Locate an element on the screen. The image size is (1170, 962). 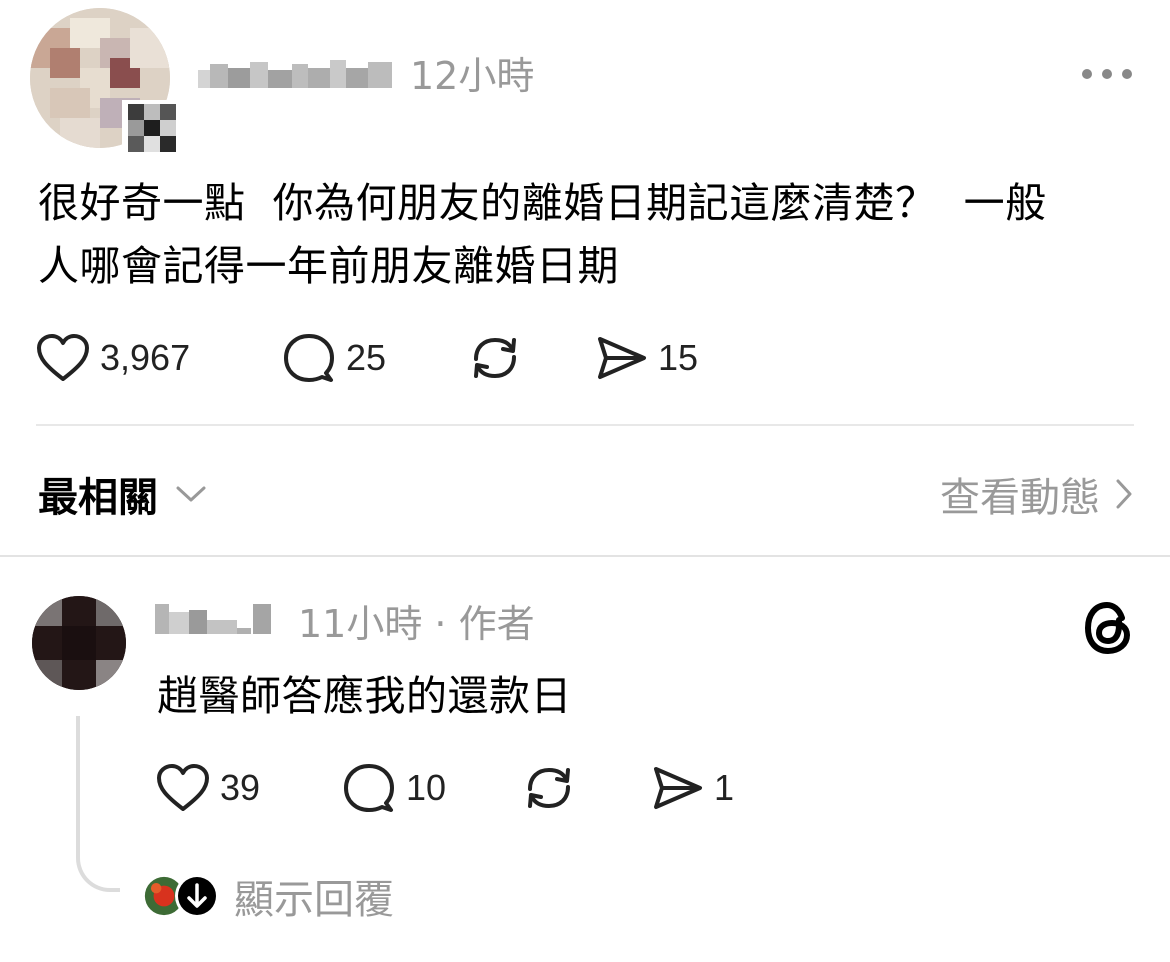
post-text-line: 人哪會記得一年前朋友離婚日期 is located at coordinates (328, 266).